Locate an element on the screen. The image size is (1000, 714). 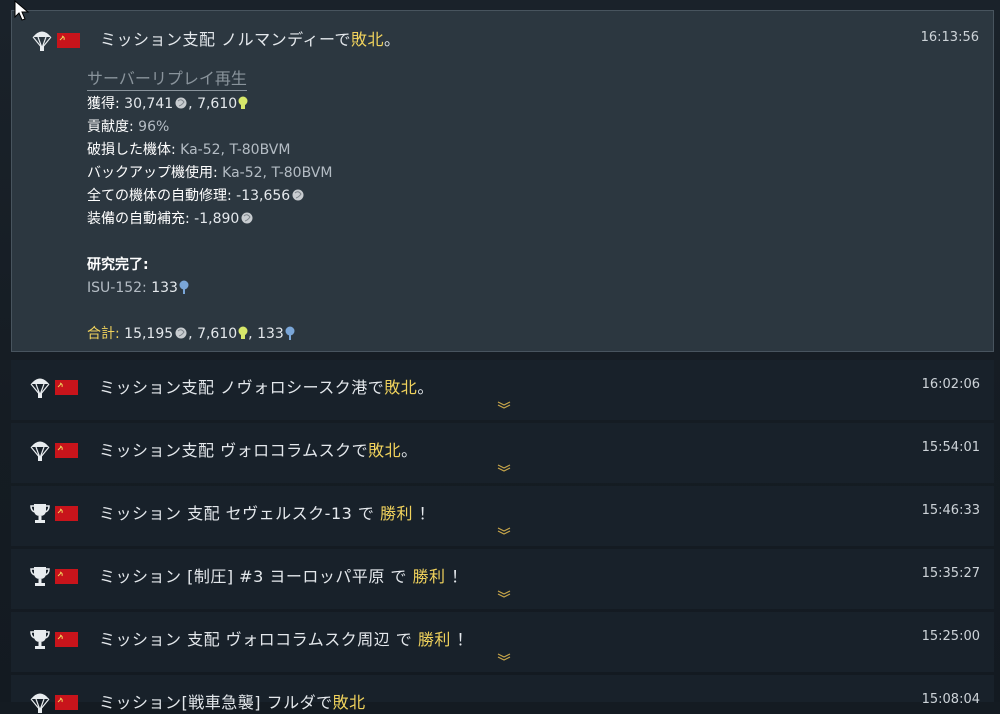
entry-title: ミッション[戦車急襲] フルダで敗北 is located at coordinates (232, 702).